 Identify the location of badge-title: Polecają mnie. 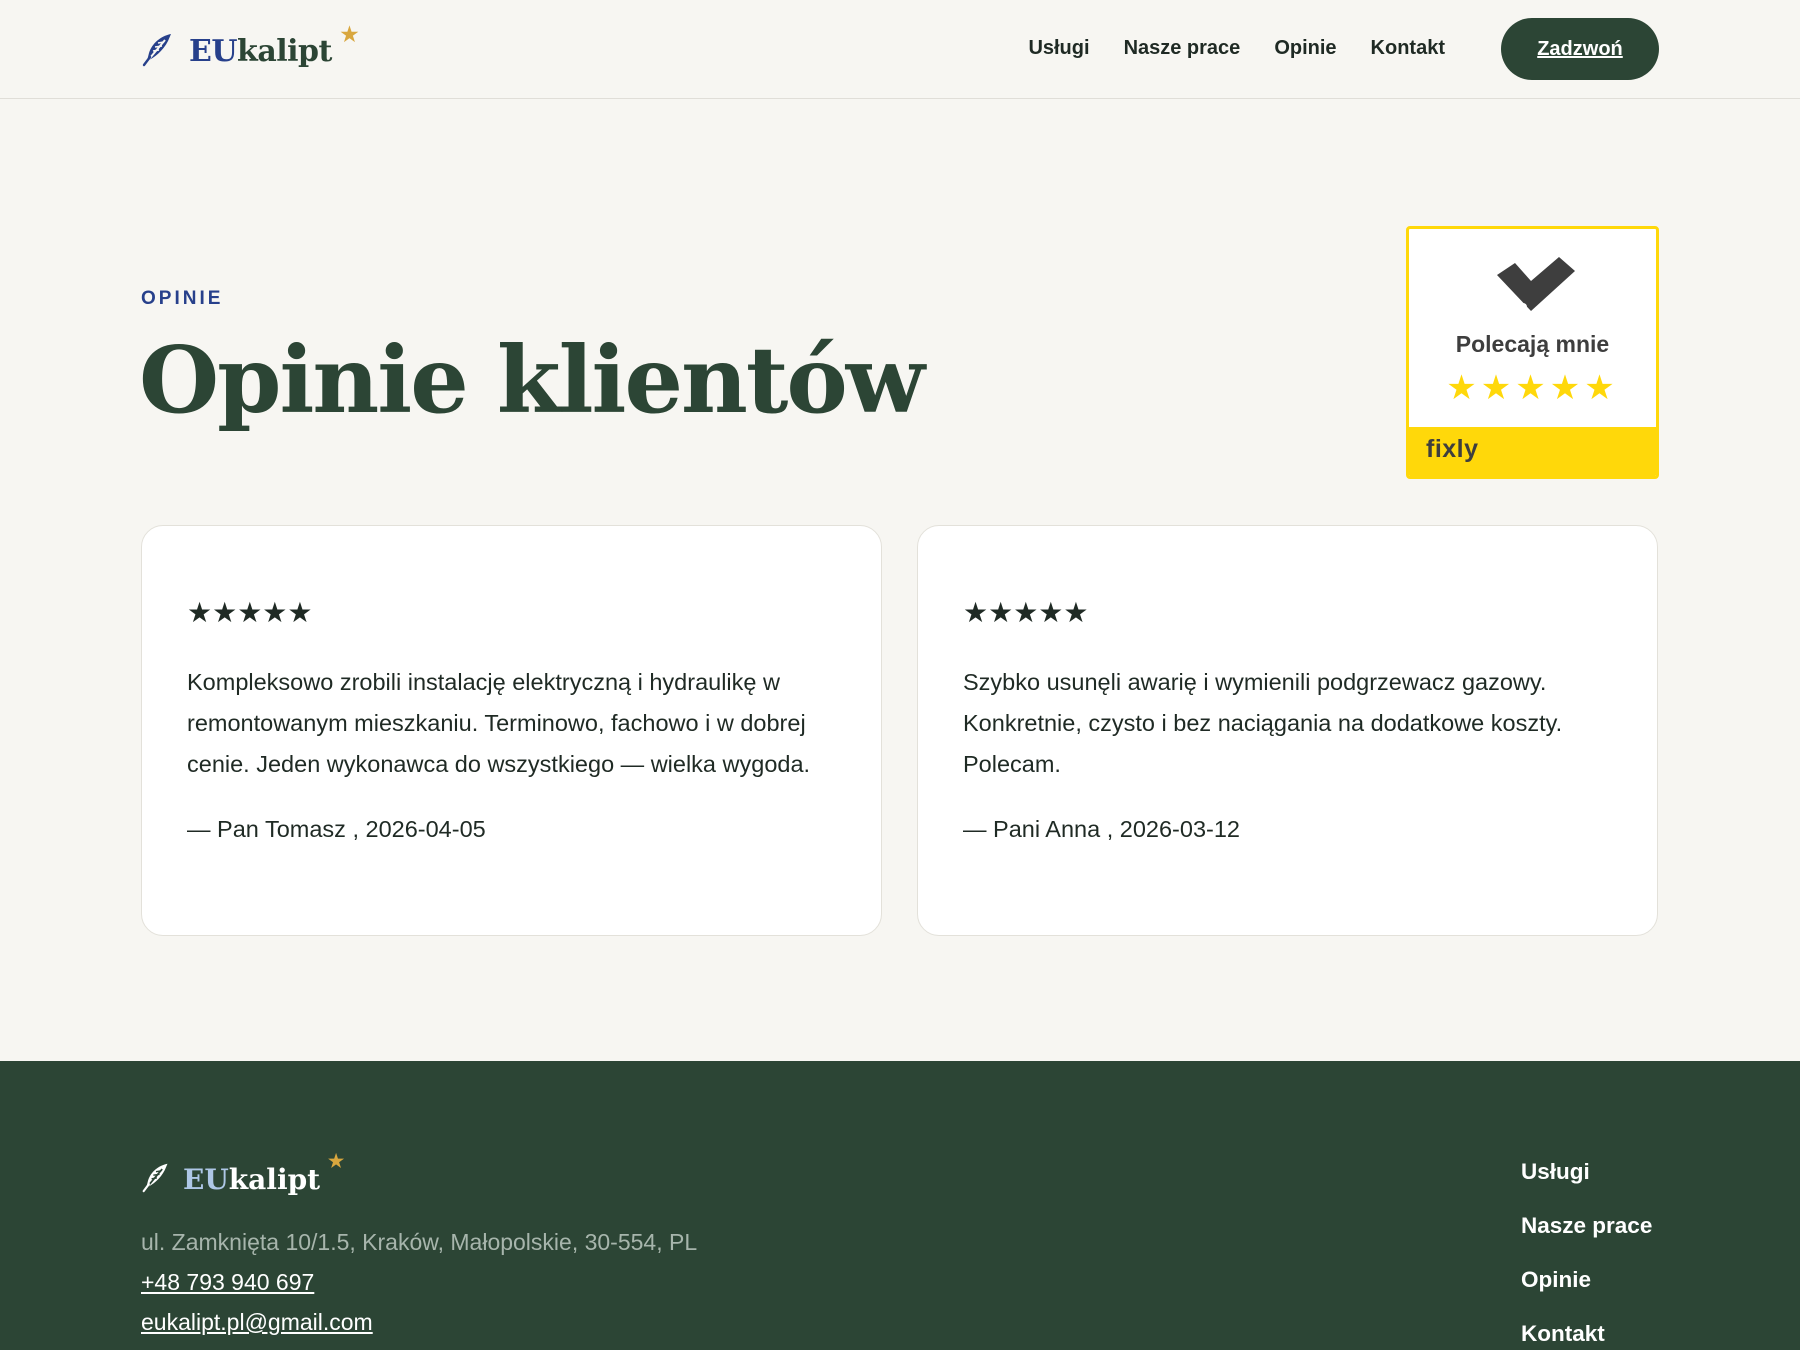
(1532, 344).